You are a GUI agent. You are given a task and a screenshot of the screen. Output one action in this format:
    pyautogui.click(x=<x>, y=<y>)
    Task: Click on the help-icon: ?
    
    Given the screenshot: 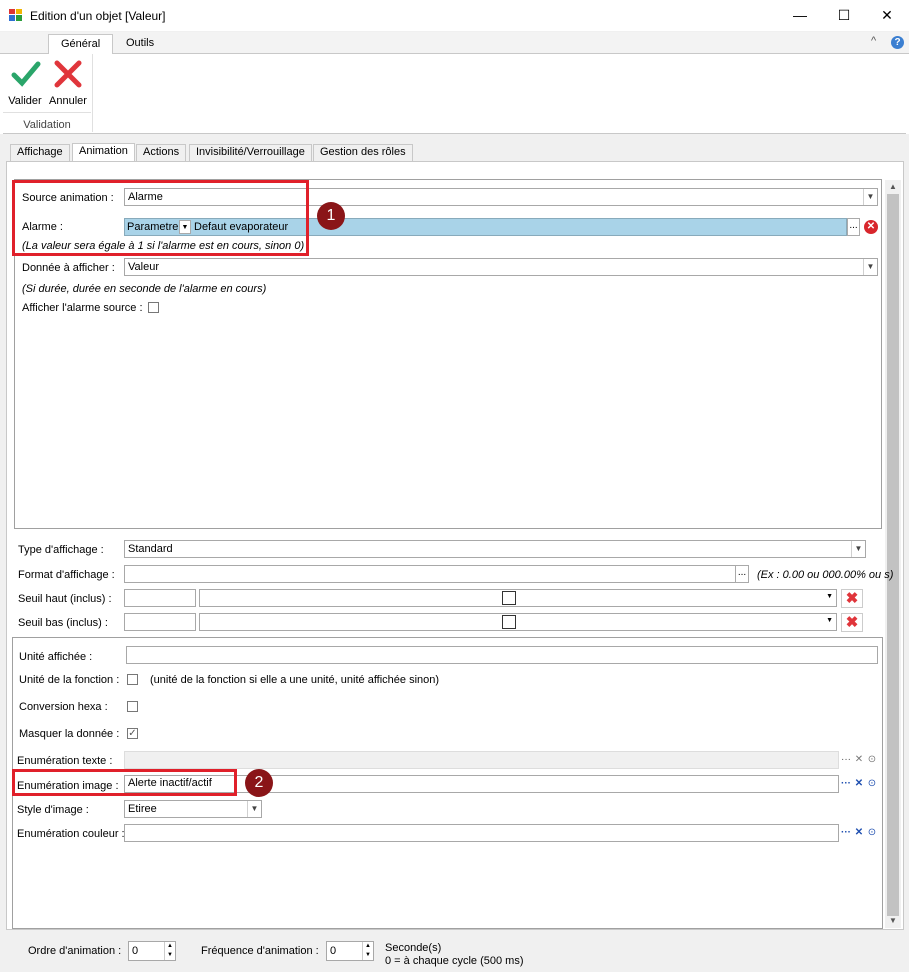 What is the action you would take?
    pyautogui.click(x=897, y=42)
    